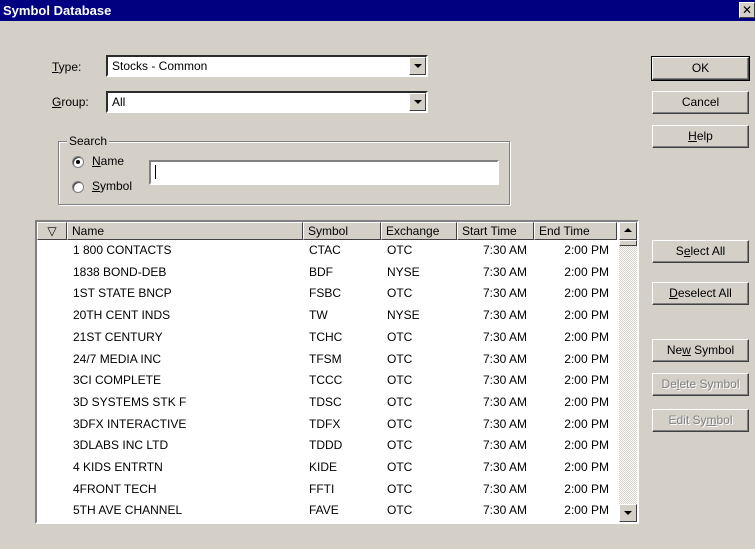  What do you see at coordinates (324, 172) in the screenshot?
I see `search-input` at bounding box center [324, 172].